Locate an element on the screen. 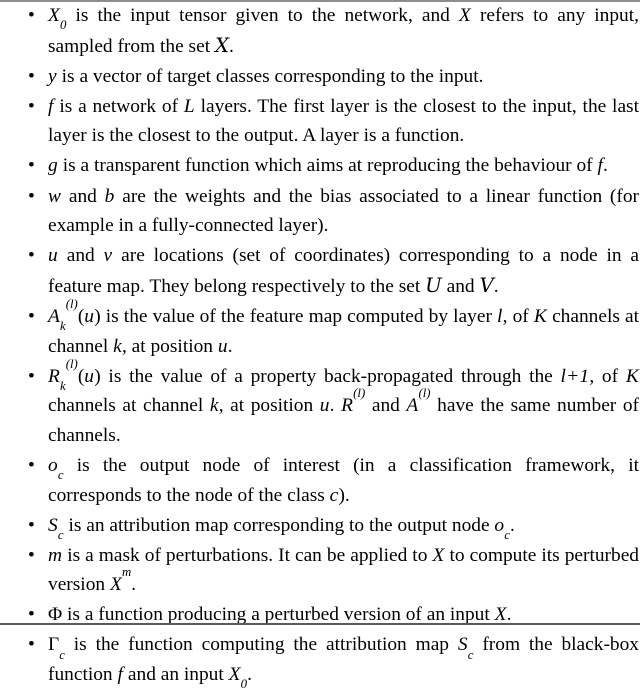  prose-text: ). is located at coordinates (344, 495).